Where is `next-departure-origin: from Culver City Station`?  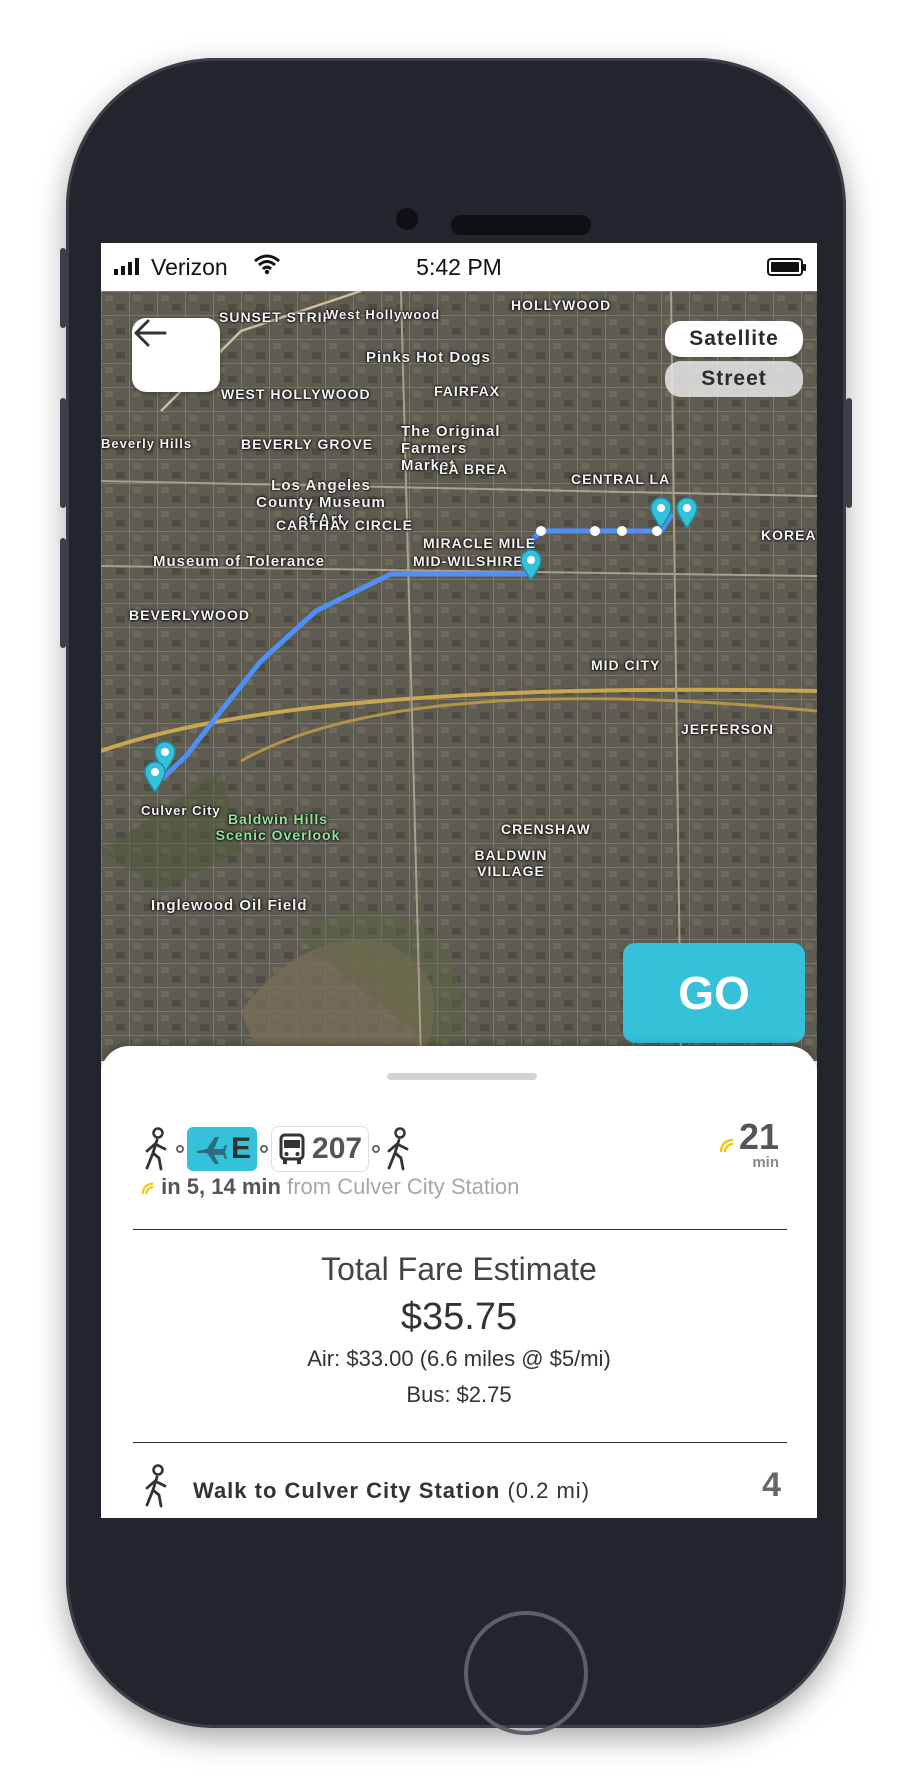
next-departure-origin: from Culver City Station is located at coordinates (403, 1186).